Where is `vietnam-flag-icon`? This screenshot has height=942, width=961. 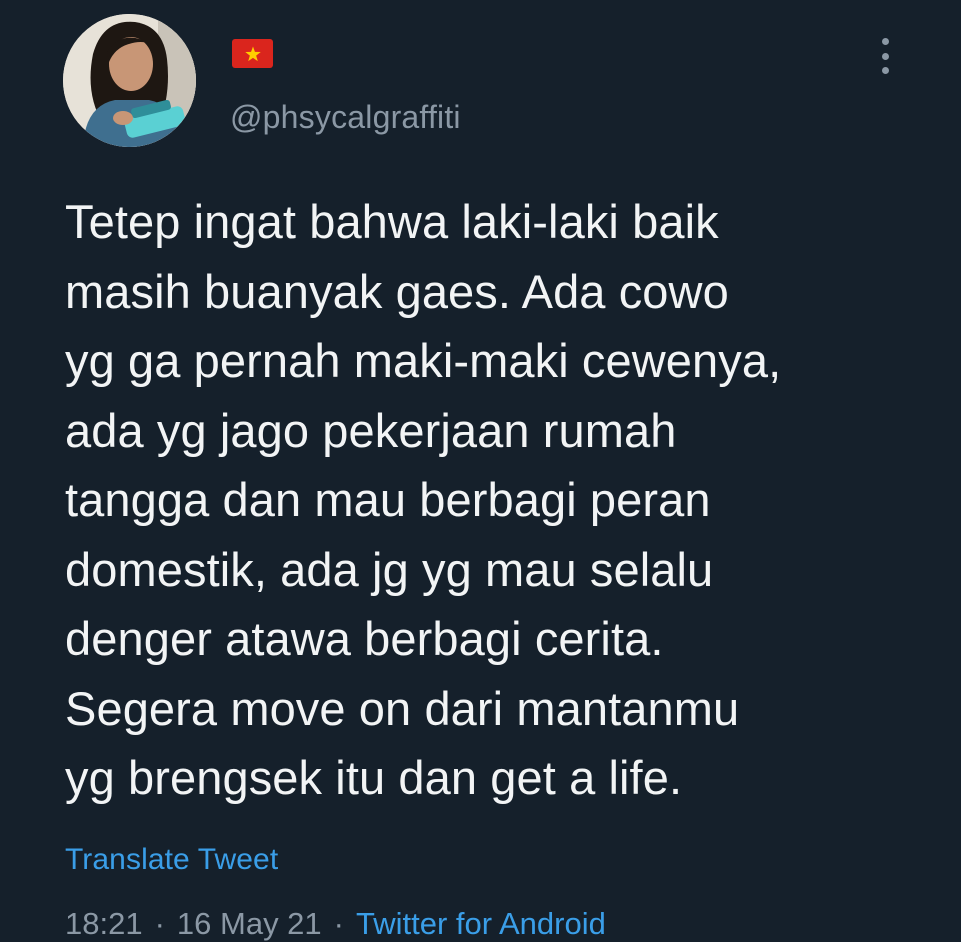
vietnam-flag-icon is located at coordinates (252, 53).